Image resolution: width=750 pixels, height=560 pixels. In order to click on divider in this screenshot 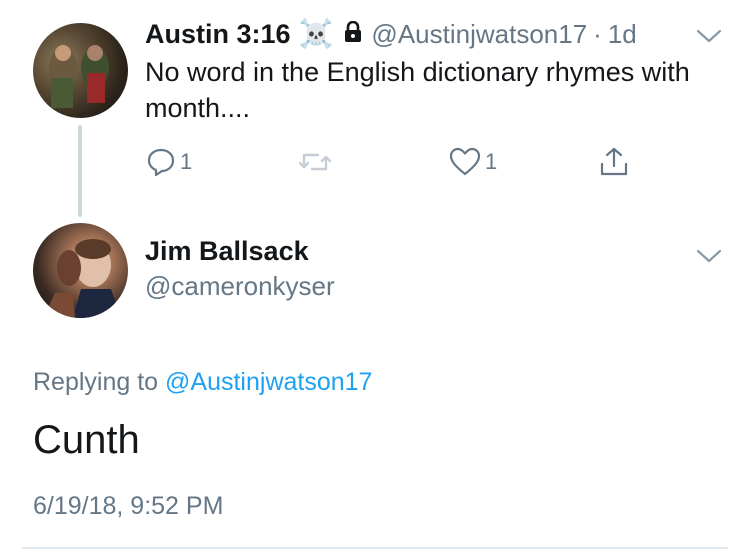, I will do `click(375, 548)`.